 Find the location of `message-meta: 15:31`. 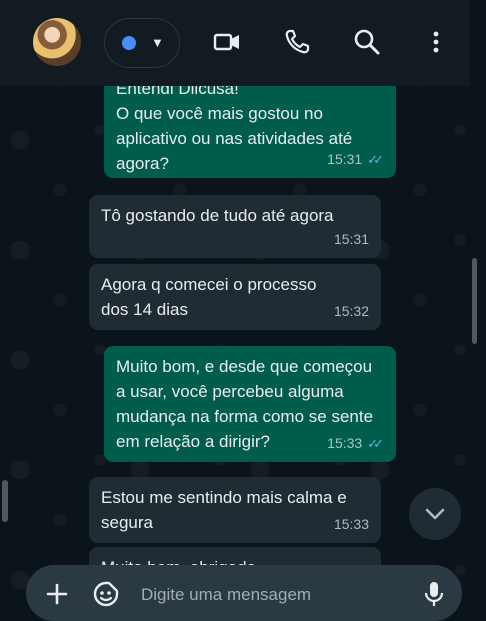

message-meta: 15:31 is located at coordinates (351, 239).